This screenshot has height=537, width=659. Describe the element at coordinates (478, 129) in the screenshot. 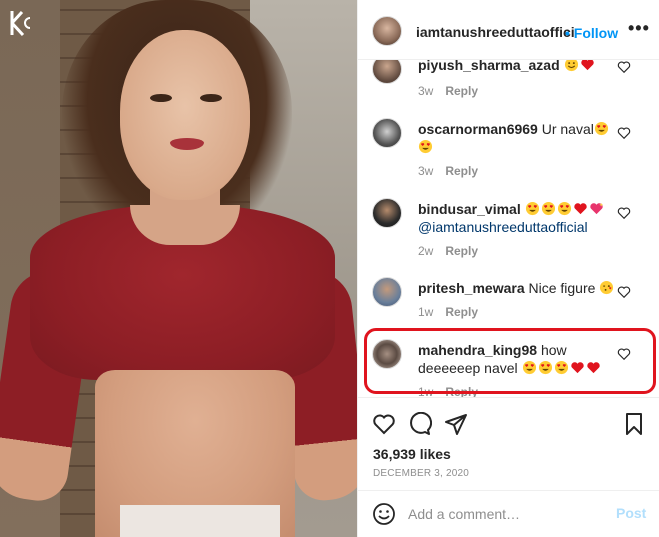

I see `comment-username: oscarnorman6969` at that location.